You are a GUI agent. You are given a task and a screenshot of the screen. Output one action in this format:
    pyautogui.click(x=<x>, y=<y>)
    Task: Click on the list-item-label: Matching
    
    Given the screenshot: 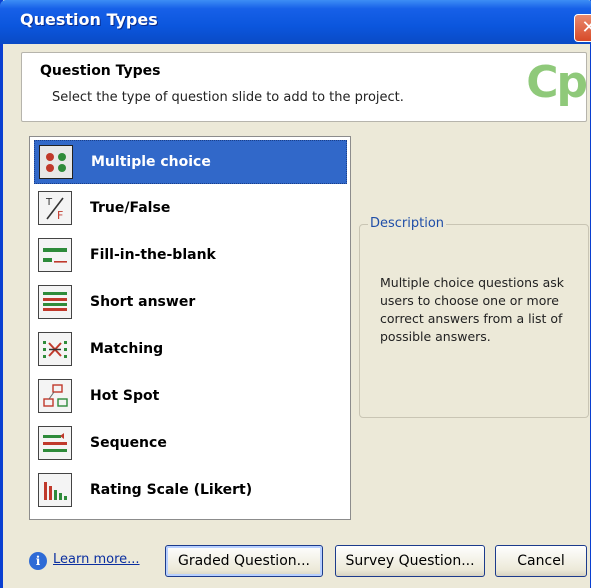 What is the action you would take?
    pyautogui.click(x=127, y=349)
    